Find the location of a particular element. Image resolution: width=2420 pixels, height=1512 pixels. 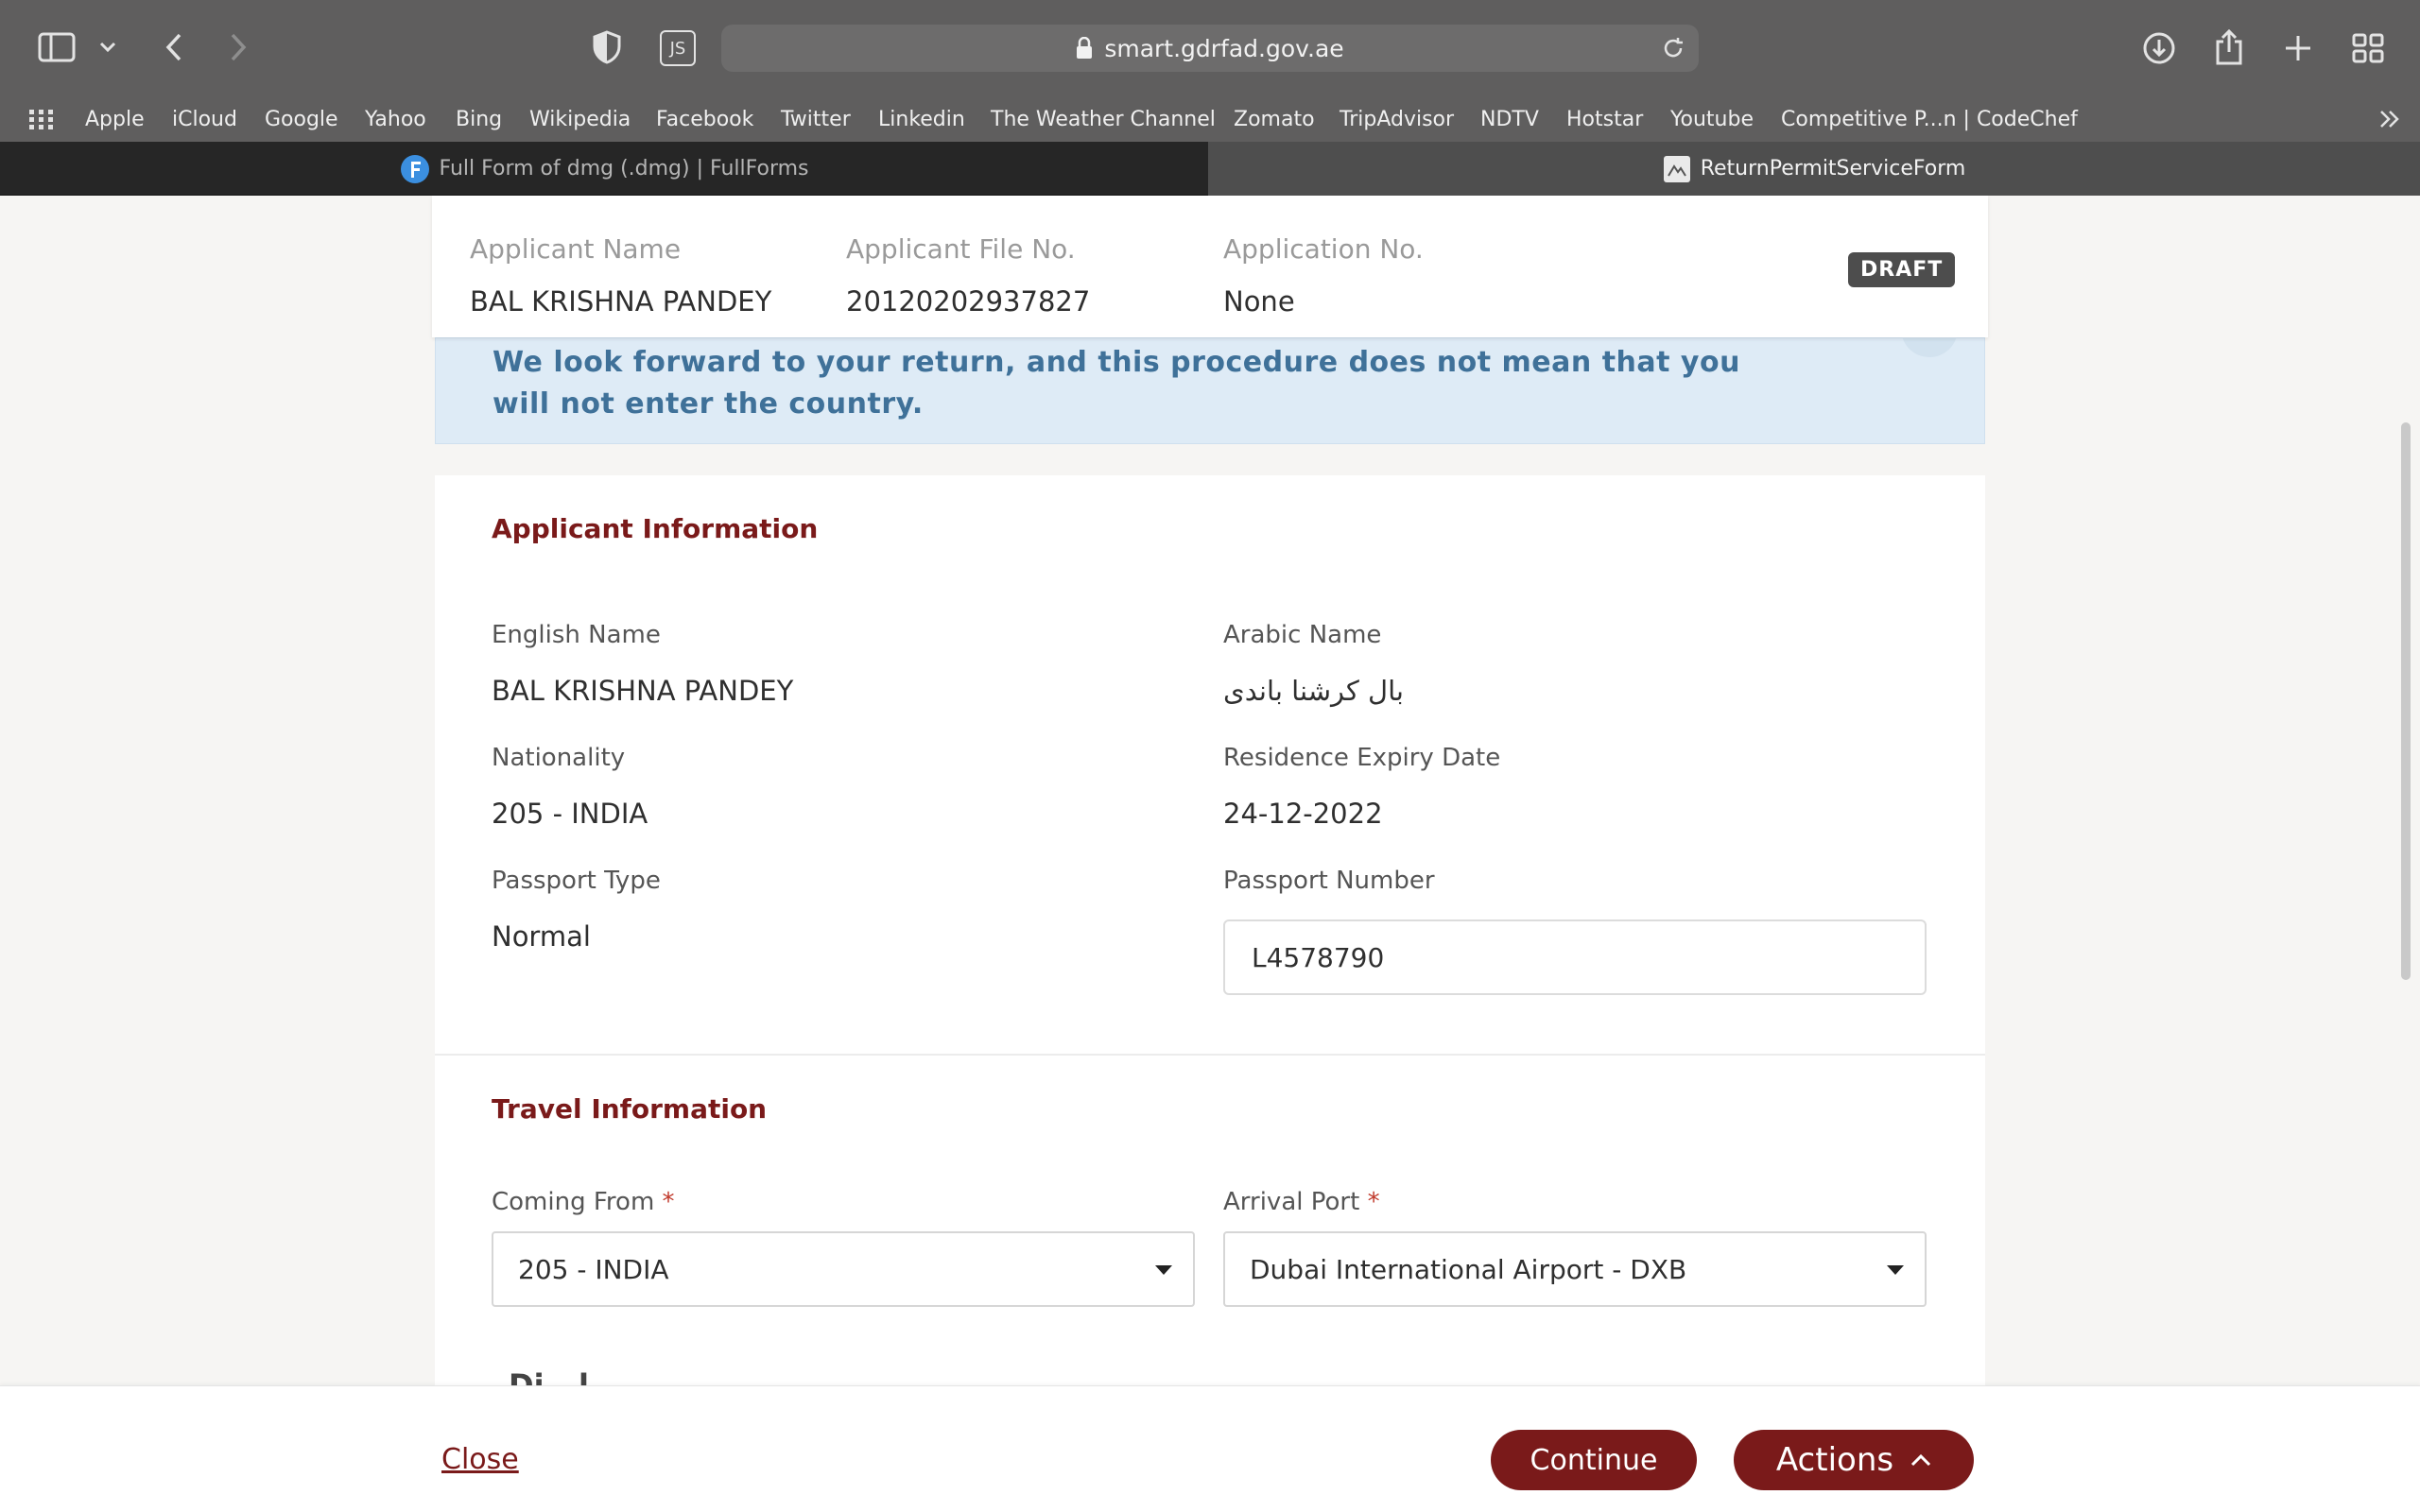

coming-from-selected: 205 - INDIA is located at coordinates (593, 1269).